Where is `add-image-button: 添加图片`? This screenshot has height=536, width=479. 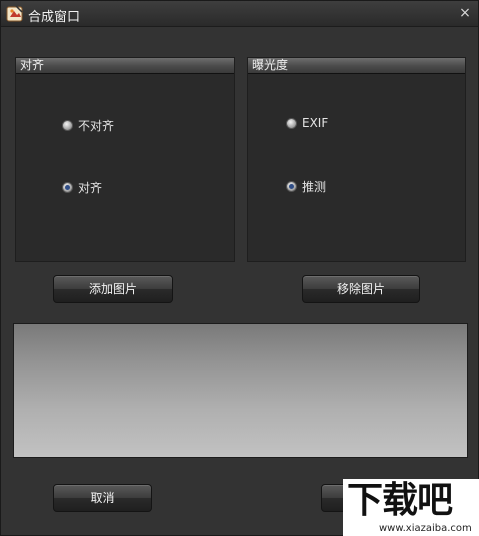
add-image-button: 添加图片 is located at coordinates (113, 289).